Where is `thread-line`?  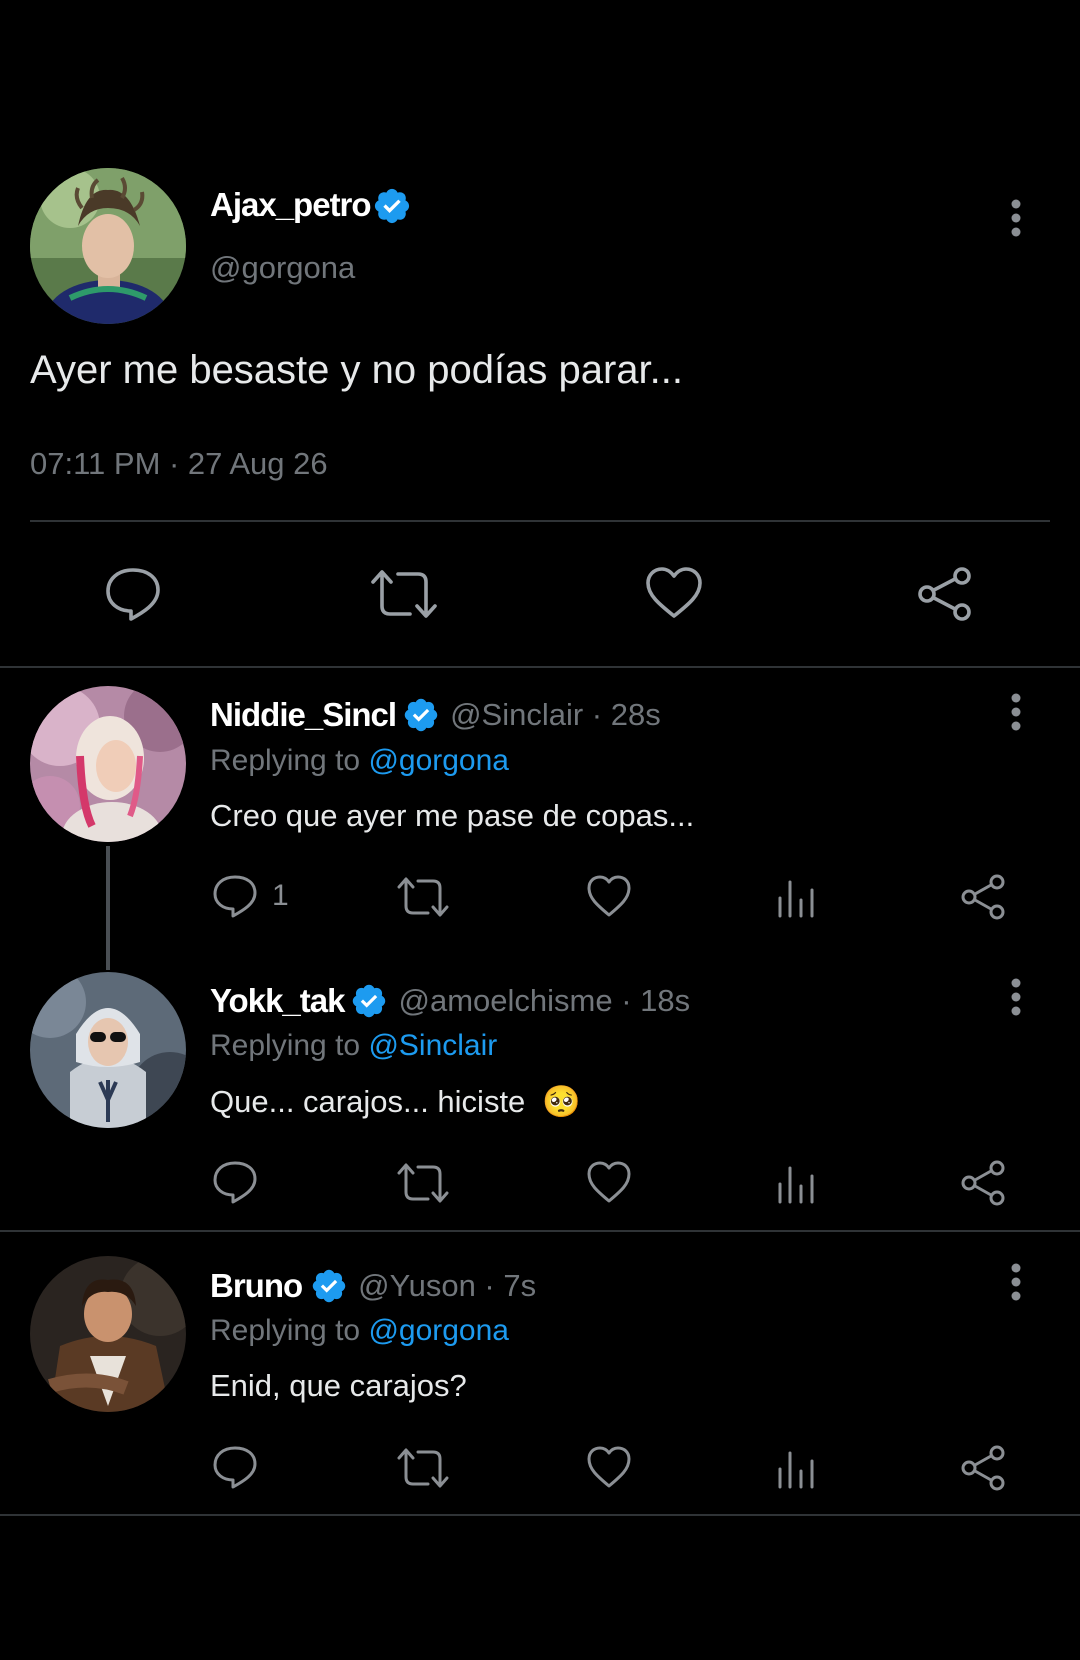 thread-line is located at coordinates (108, 908).